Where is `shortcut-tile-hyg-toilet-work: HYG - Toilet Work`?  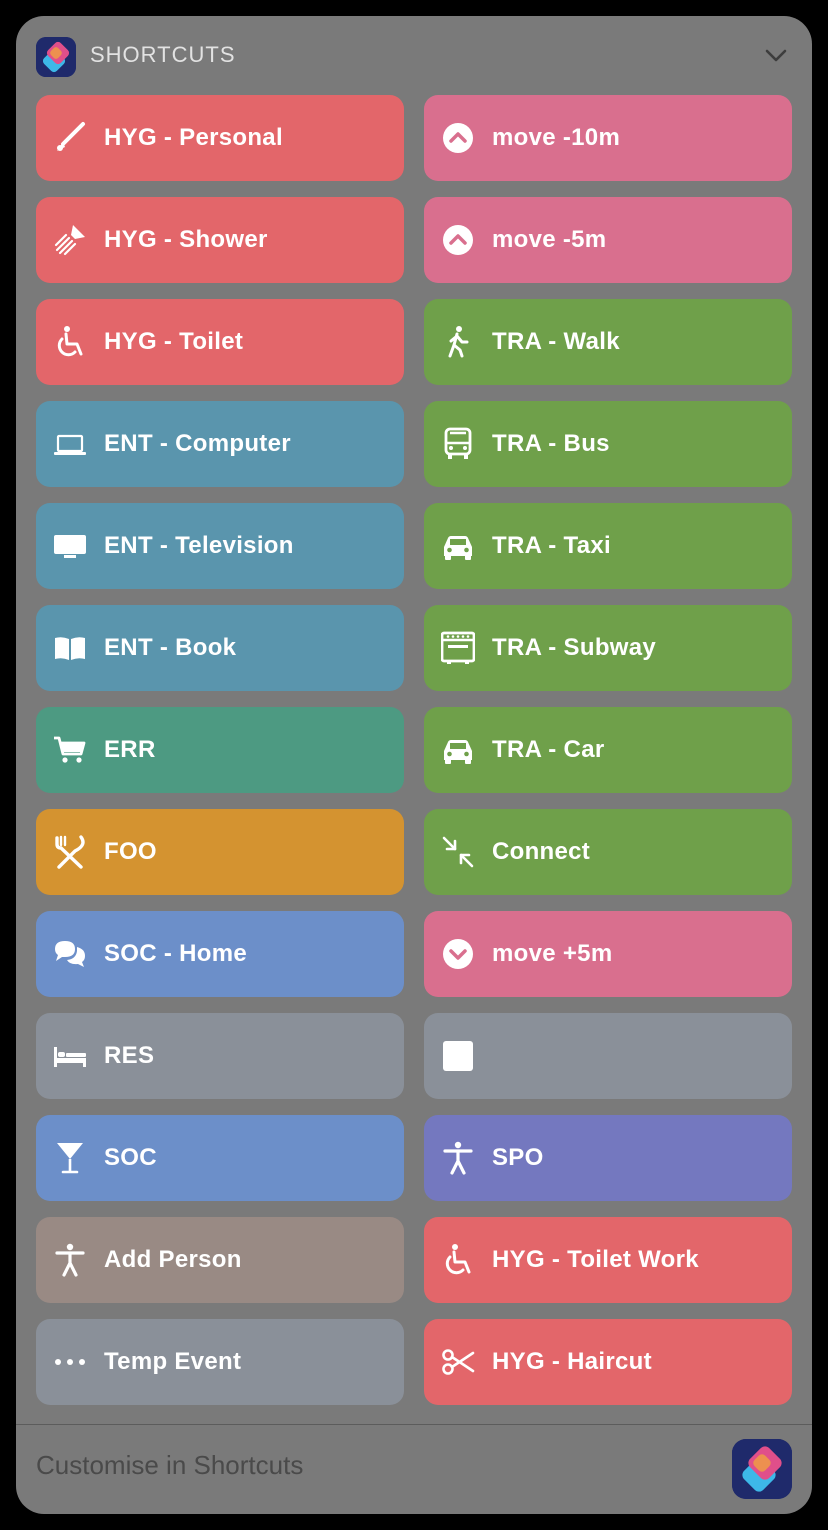
shortcut-tile-hyg-toilet-work: HYG - Toilet Work is located at coordinates (608, 1260).